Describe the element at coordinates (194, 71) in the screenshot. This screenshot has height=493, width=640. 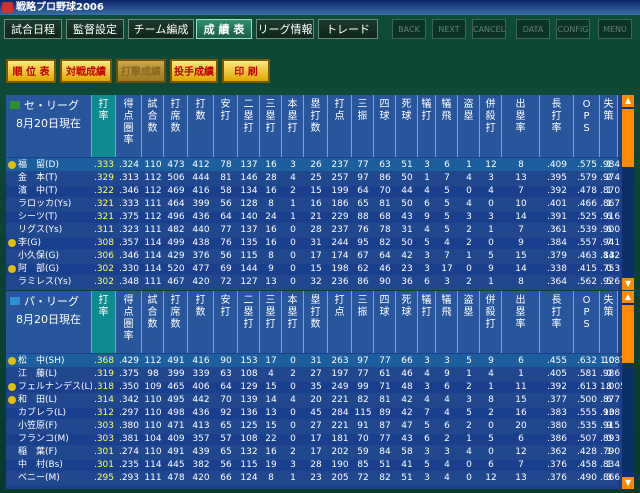
I see `subnav-pitching: 投手成績` at that location.